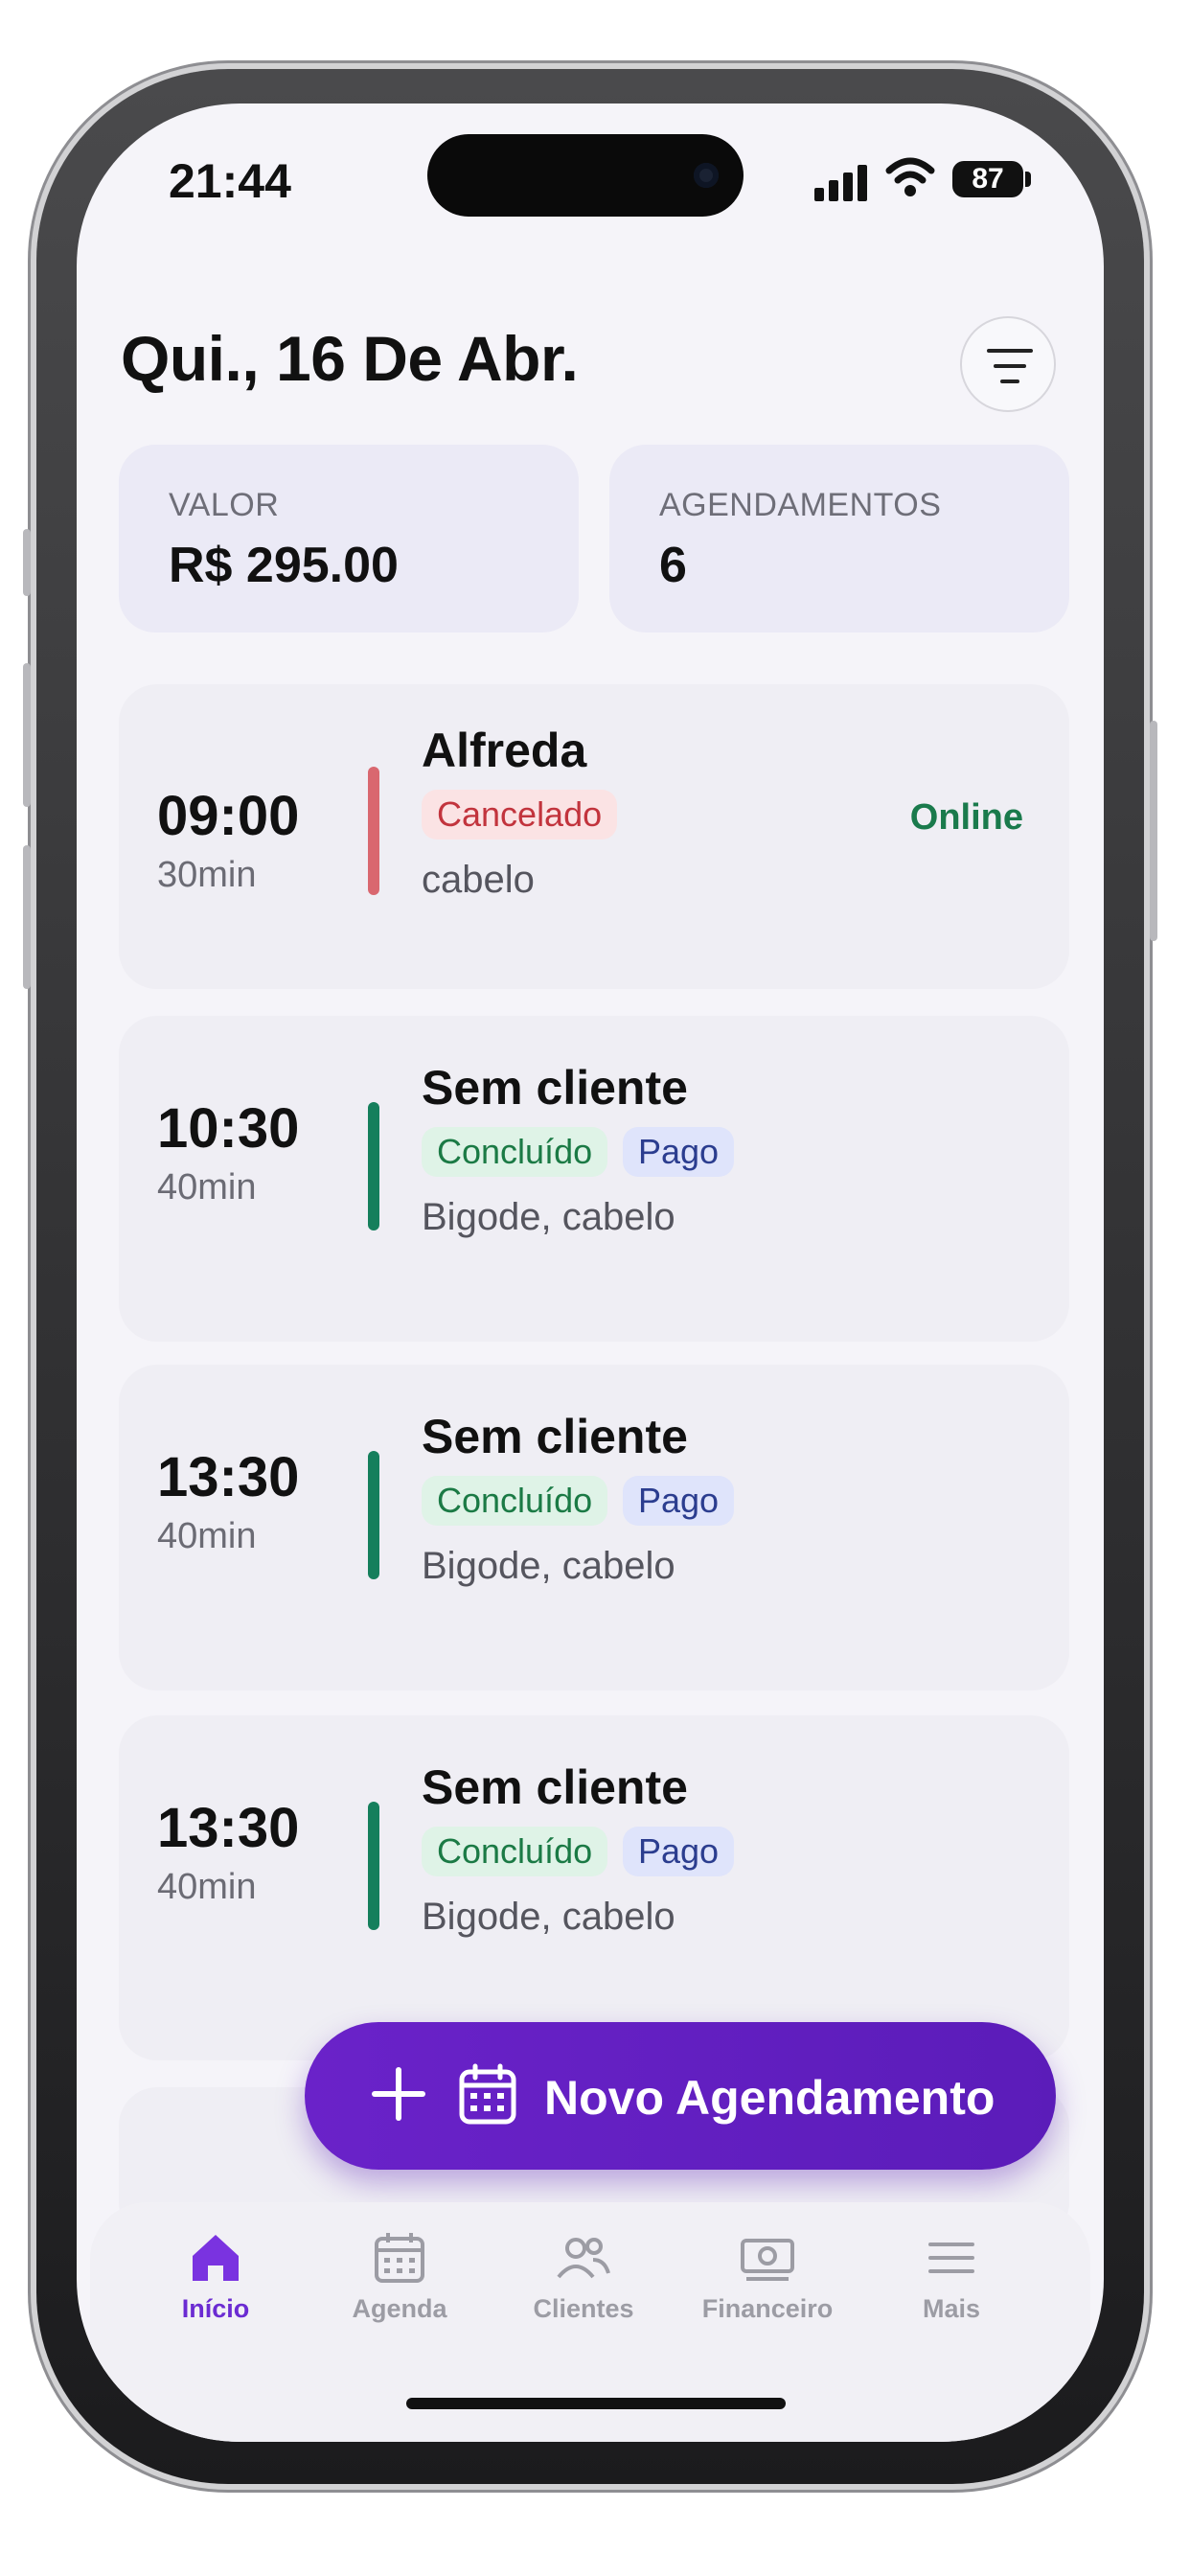 The width and height of the screenshot is (1190, 2576). I want to click on stat-card-valor: VALOR R$ 295.00, so click(349, 538).